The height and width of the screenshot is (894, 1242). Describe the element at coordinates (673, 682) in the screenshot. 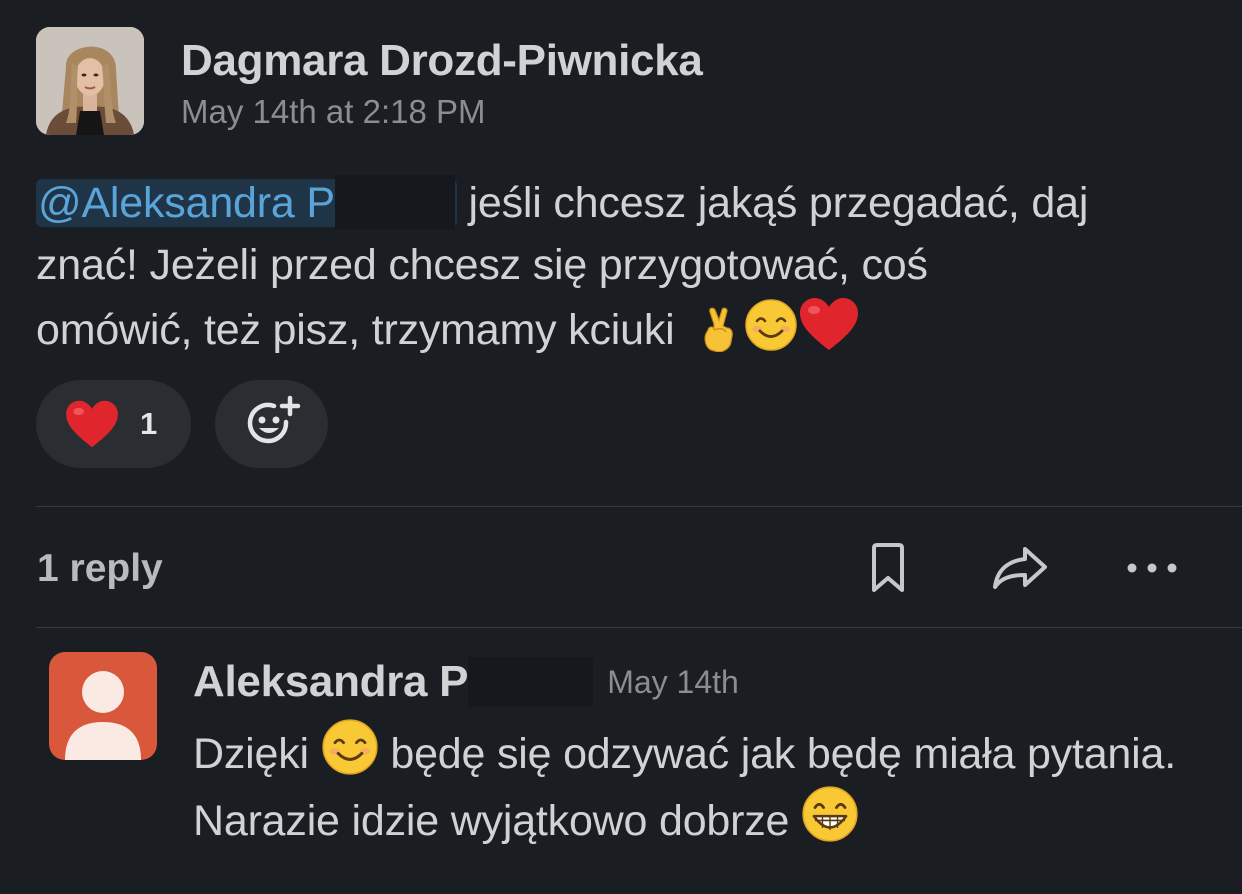

I see `reply-timestamp: May 14th` at that location.